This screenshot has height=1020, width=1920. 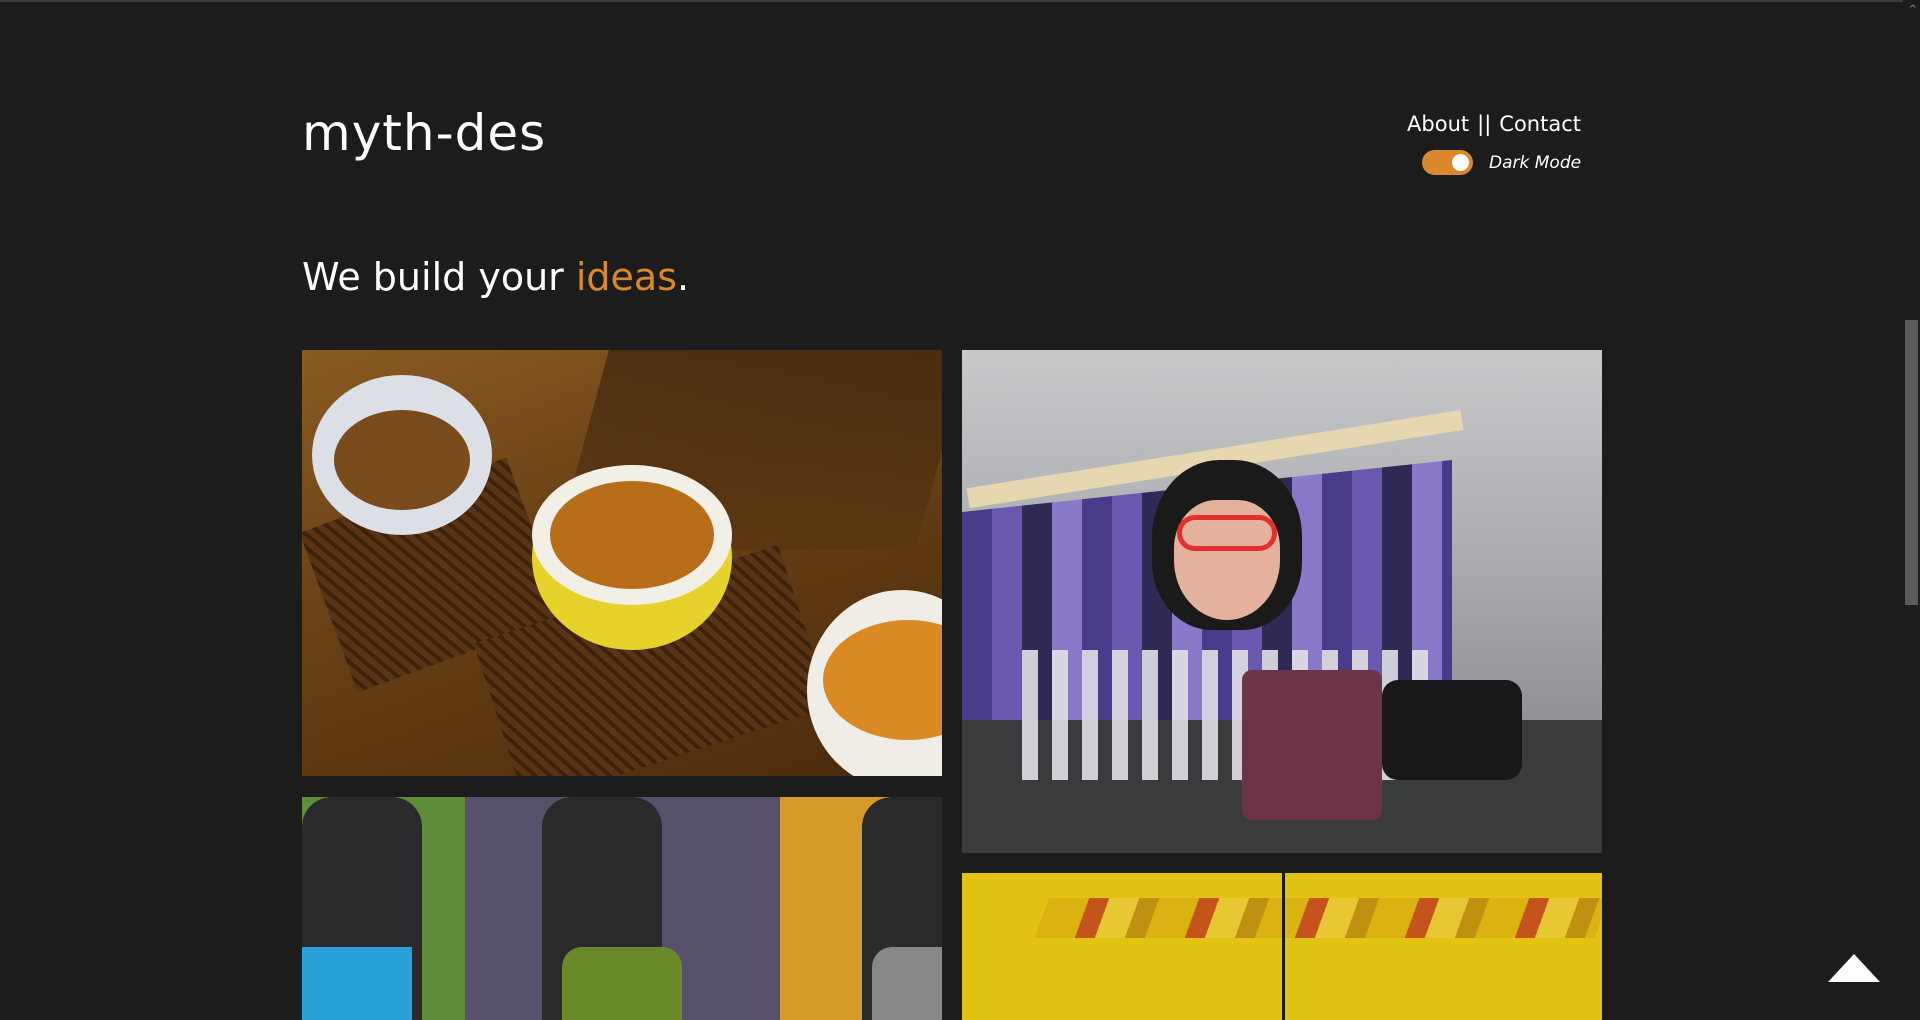 I want to click on hero-prefix: We build your, so click(x=439, y=277).